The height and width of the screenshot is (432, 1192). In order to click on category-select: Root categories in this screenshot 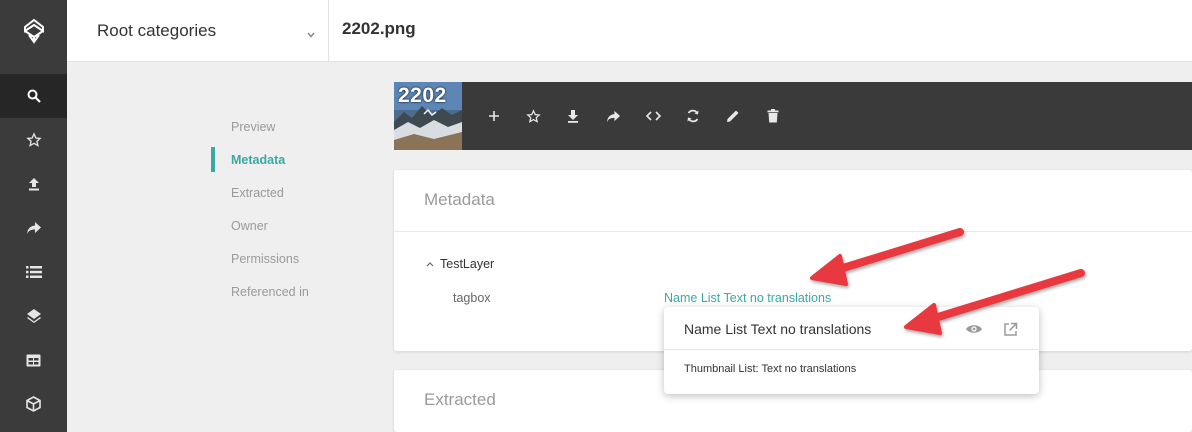, I will do `click(198, 31)`.